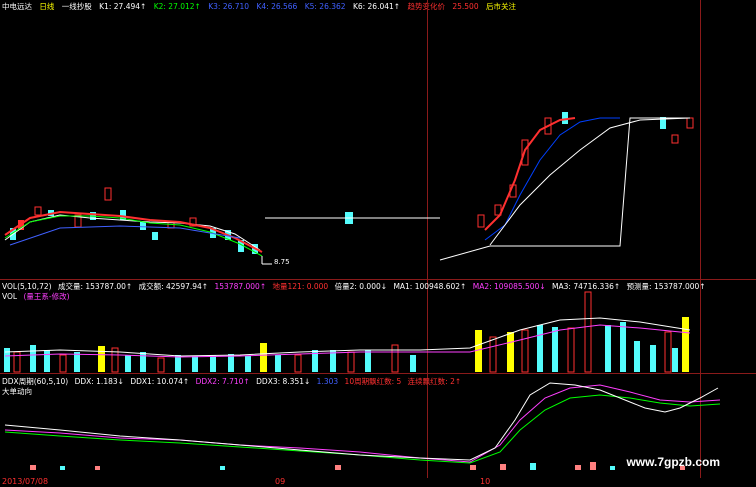 The image size is (756, 487). Describe the element at coordinates (373, 381) in the screenshot. I see `ddx-red-days: 10周期飘红数: 5` at that location.